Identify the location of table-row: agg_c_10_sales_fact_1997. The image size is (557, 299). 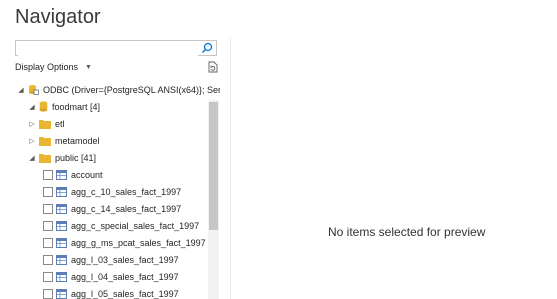
(112, 191).